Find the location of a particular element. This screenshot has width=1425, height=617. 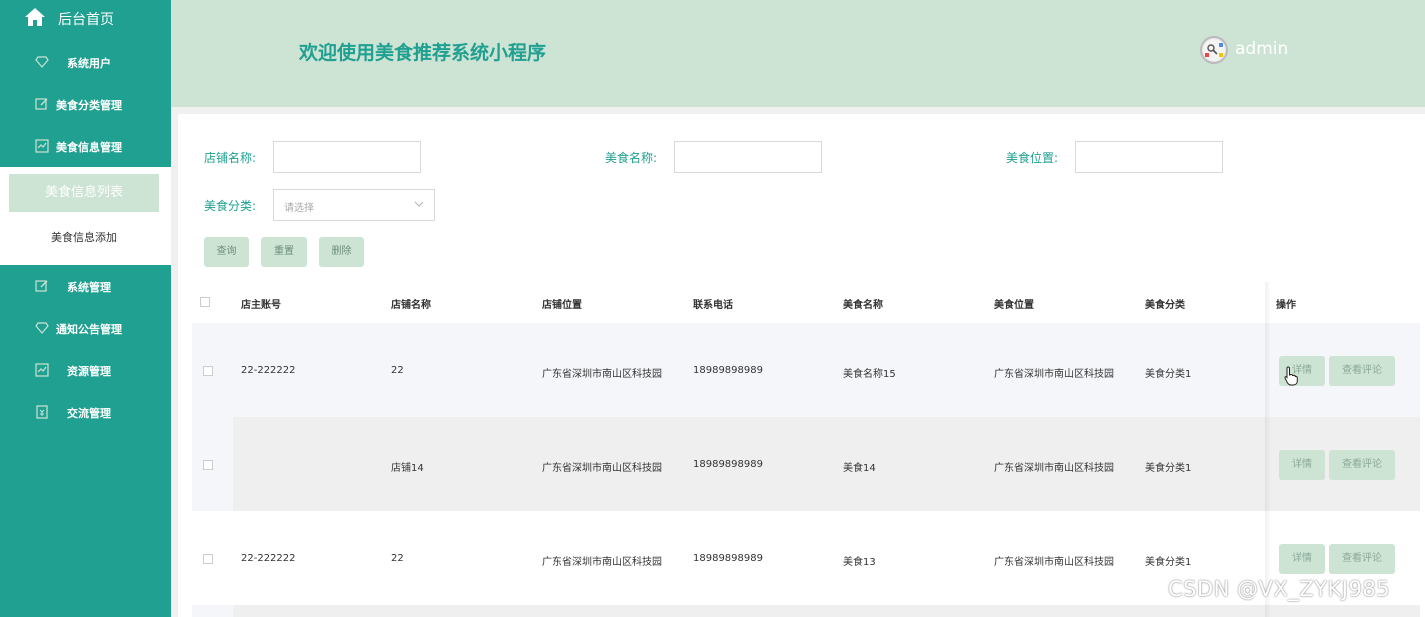

table-header: 店主账号 店铺名称 店铺位置 联系电话 美食名称 美食位置 美食分类 操作 is located at coordinates (806, 302).